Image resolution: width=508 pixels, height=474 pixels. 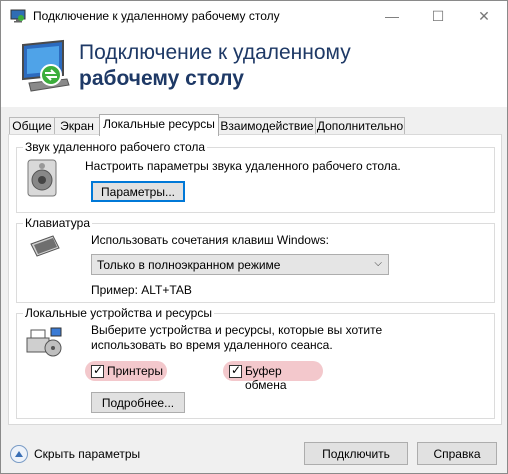 I want to click on tab-experience: Взаимодействие, so click(x=267, y=126).